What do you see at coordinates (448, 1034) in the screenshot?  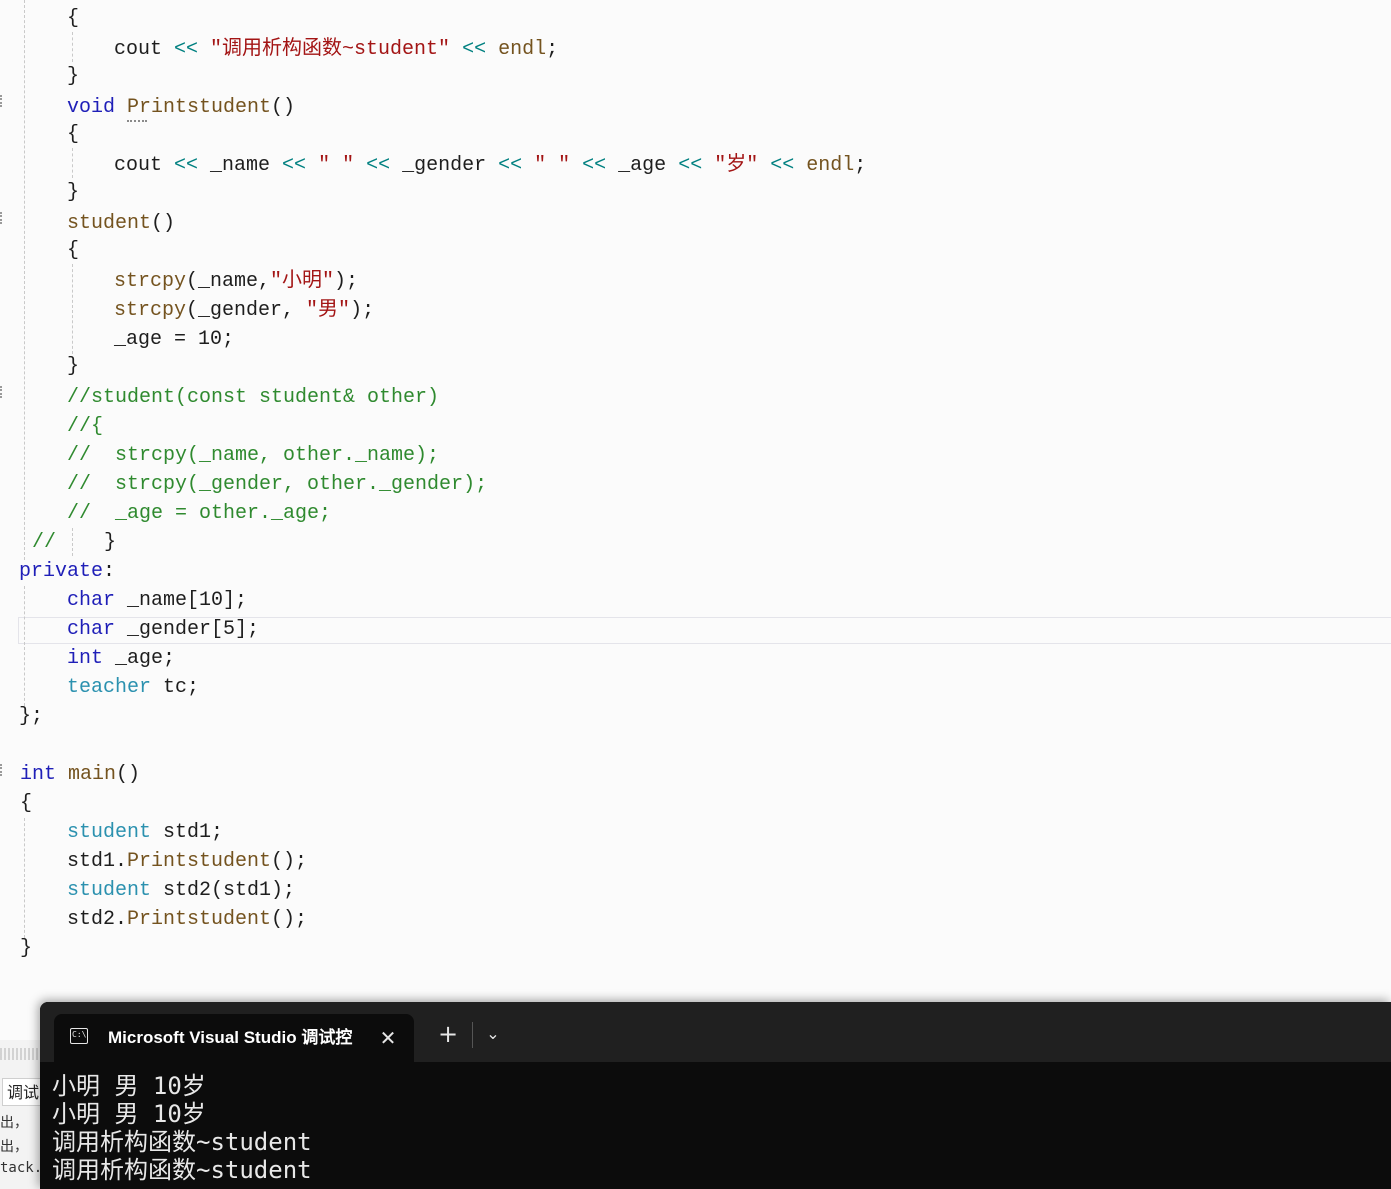 I see `new-tab-button: +` at bounding box center [448, 1034].